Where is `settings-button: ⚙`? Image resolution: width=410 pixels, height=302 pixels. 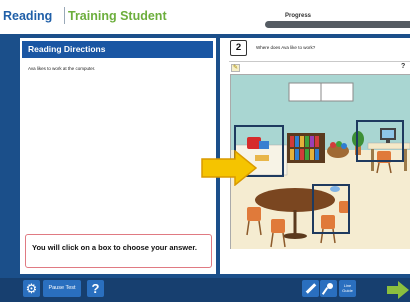
settings-button: ⚙ is located at coordinates (31, 288).